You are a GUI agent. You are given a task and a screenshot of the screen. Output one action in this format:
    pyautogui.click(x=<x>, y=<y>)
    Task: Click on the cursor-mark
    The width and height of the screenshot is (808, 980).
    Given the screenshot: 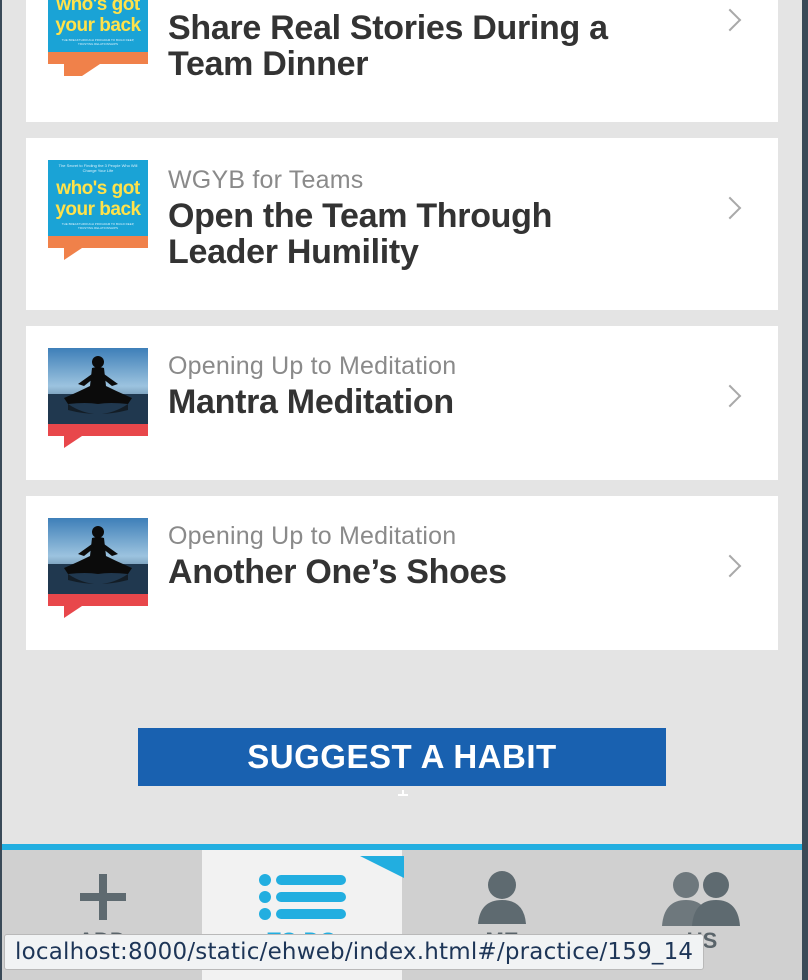 What is the action you would take?
    pyautogui.click(x=403, y=795)
    